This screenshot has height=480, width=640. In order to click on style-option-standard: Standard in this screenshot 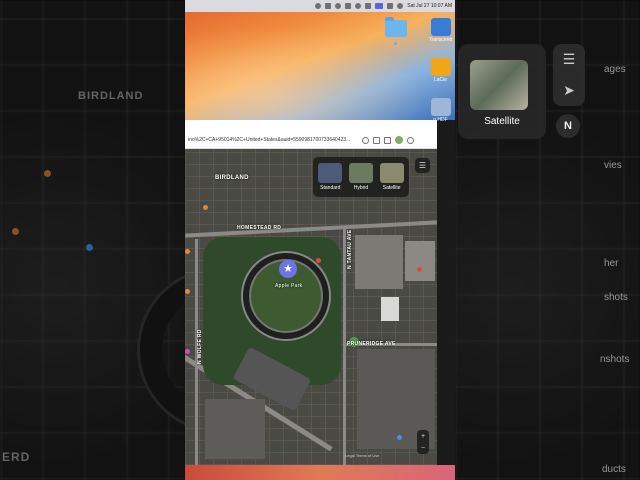, I will do `click(330, 177)`.